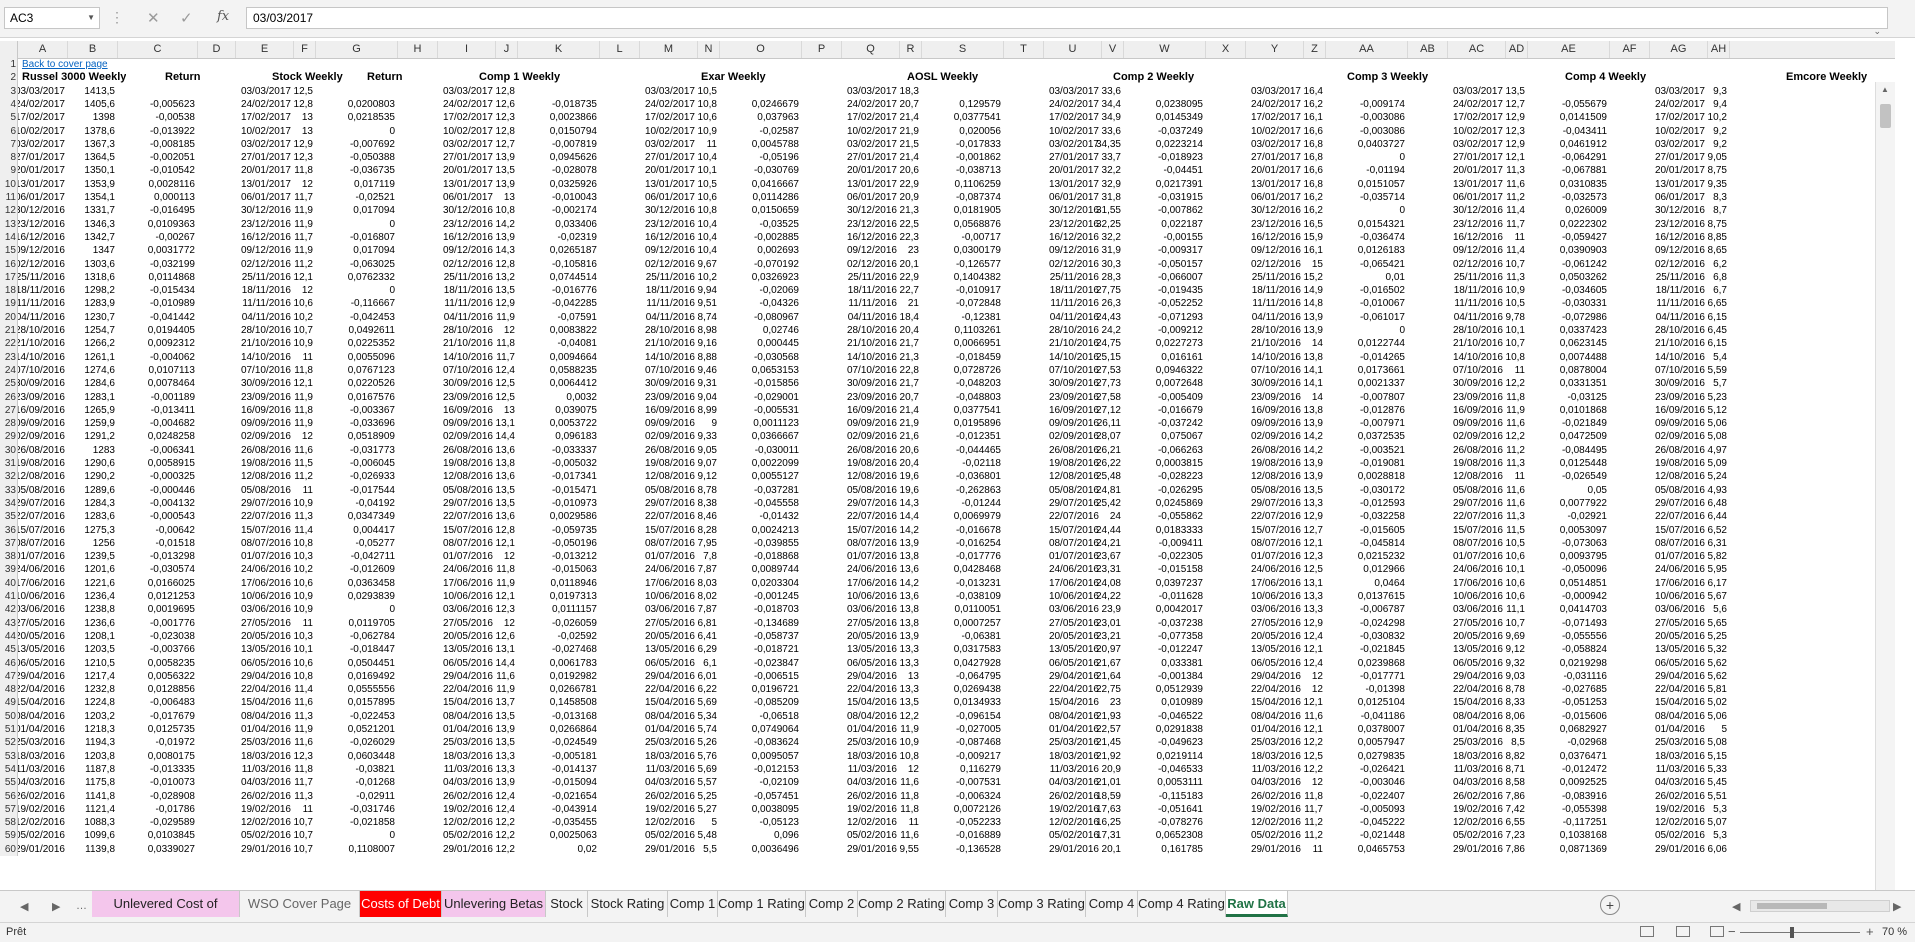  What do you see at coordinates (150, 849) in the screenshot?
I see `return-cell: 0,0339027` at bounding box center [150, 849].